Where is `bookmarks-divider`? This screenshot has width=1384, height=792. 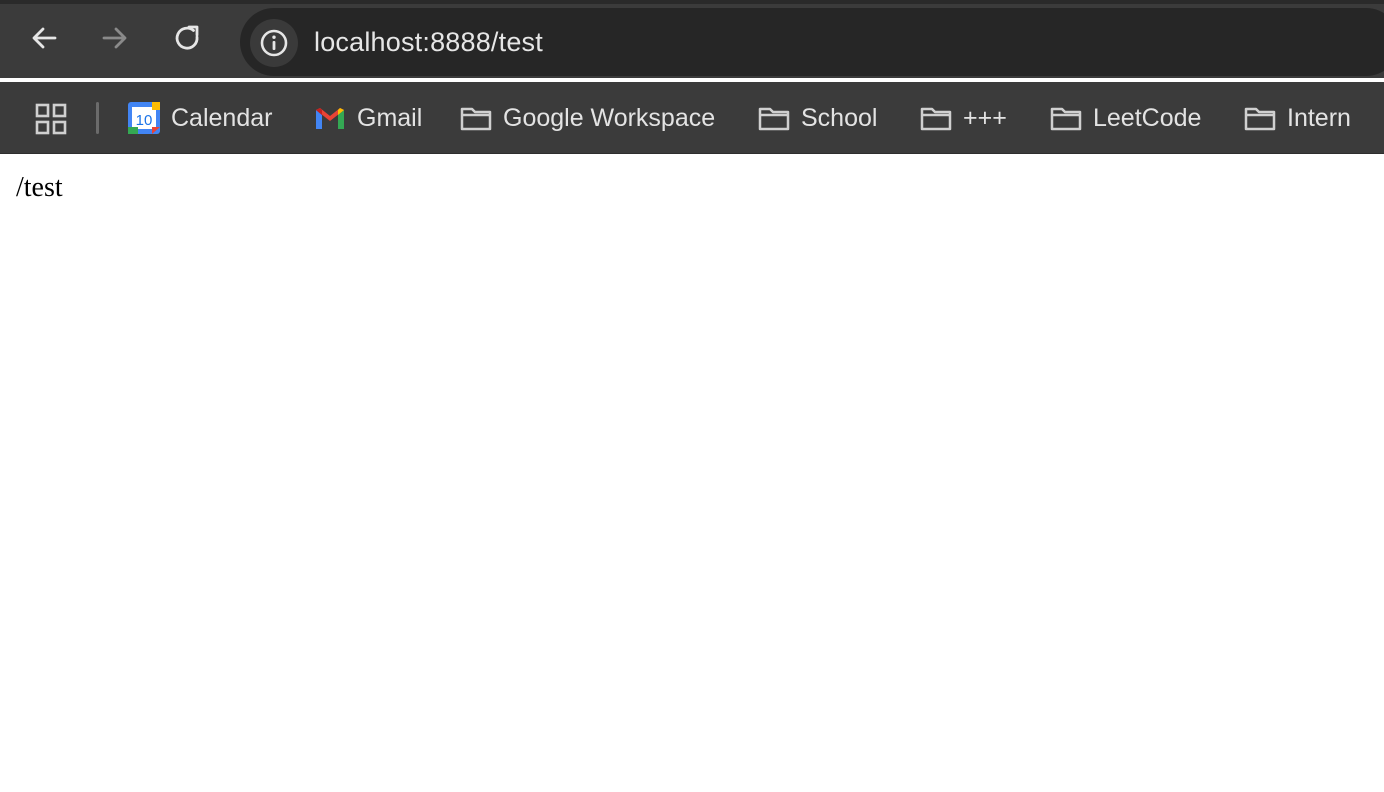 bookmarks-divider is located at coordinates (97, 118).